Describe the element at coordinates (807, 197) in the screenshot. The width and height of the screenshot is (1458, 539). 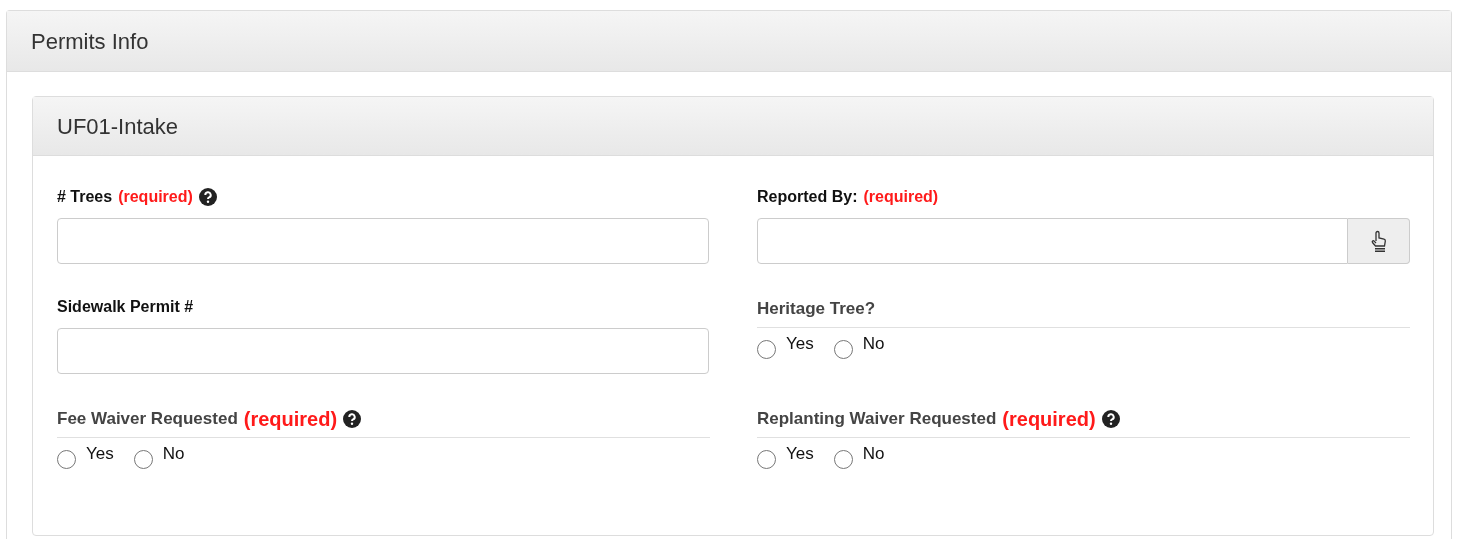
I see `field-label: Reported By:` at that location.